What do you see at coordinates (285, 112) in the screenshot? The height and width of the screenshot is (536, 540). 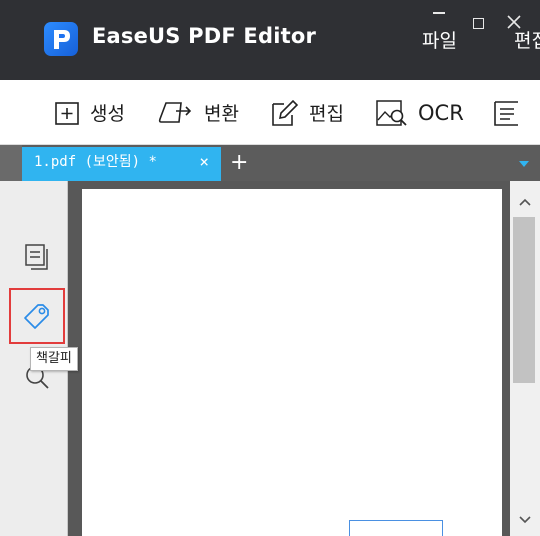 I see `edit-pencil-icon` at bounding box center [285, 112].